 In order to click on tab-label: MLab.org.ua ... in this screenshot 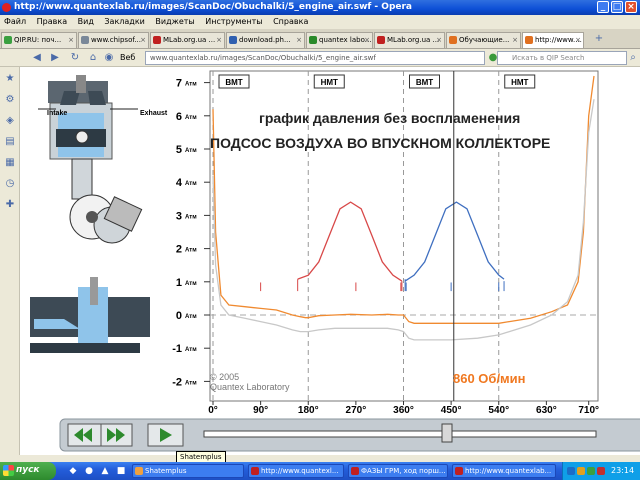, I will do `click(413, 40)`.